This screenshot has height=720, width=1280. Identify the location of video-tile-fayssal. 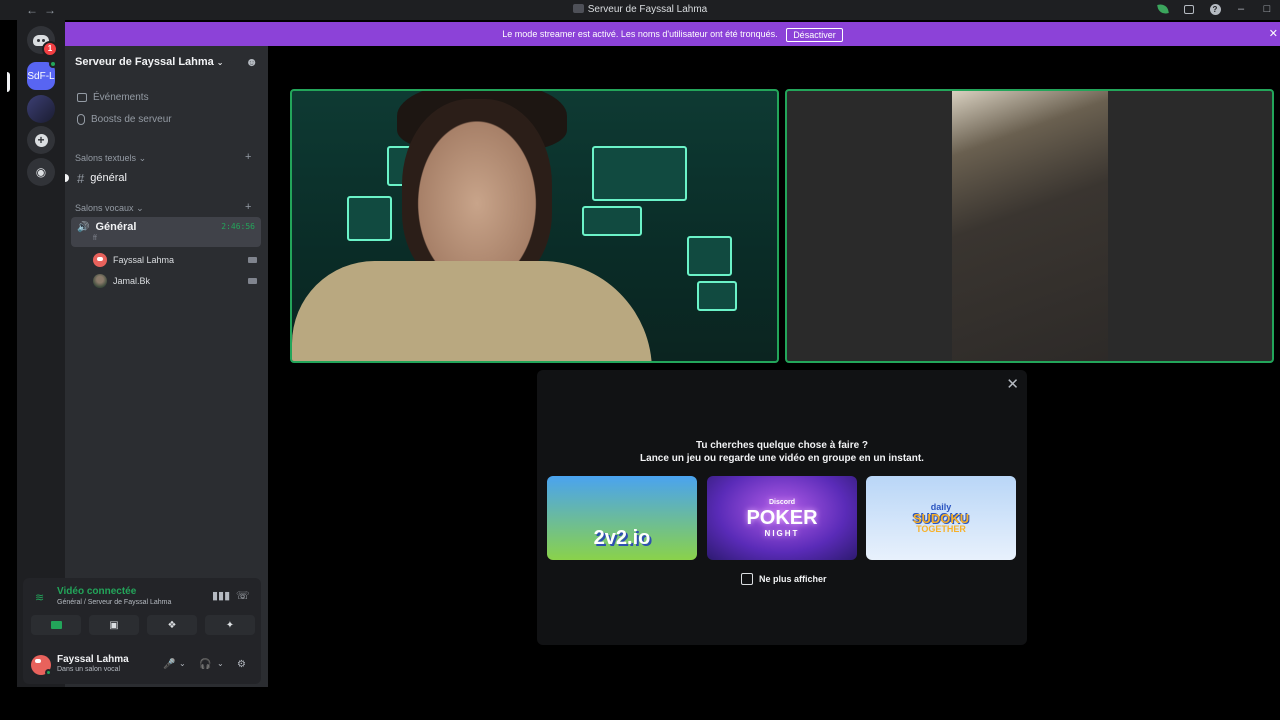
(534, 226).